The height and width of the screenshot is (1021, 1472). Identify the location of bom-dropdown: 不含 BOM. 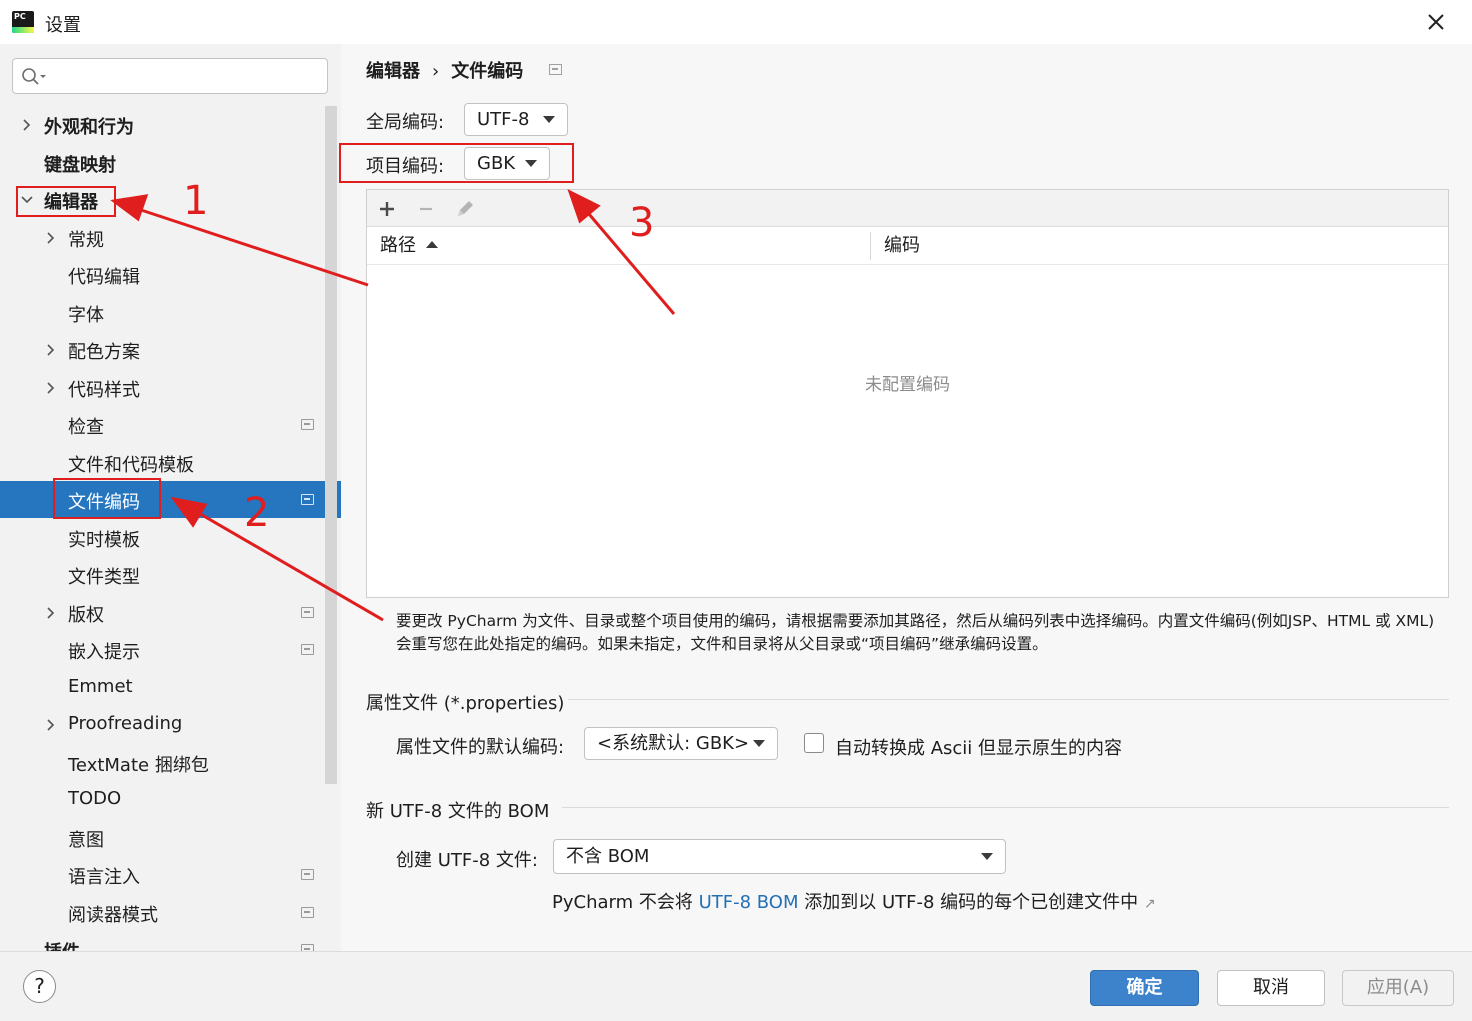
(779, 856).